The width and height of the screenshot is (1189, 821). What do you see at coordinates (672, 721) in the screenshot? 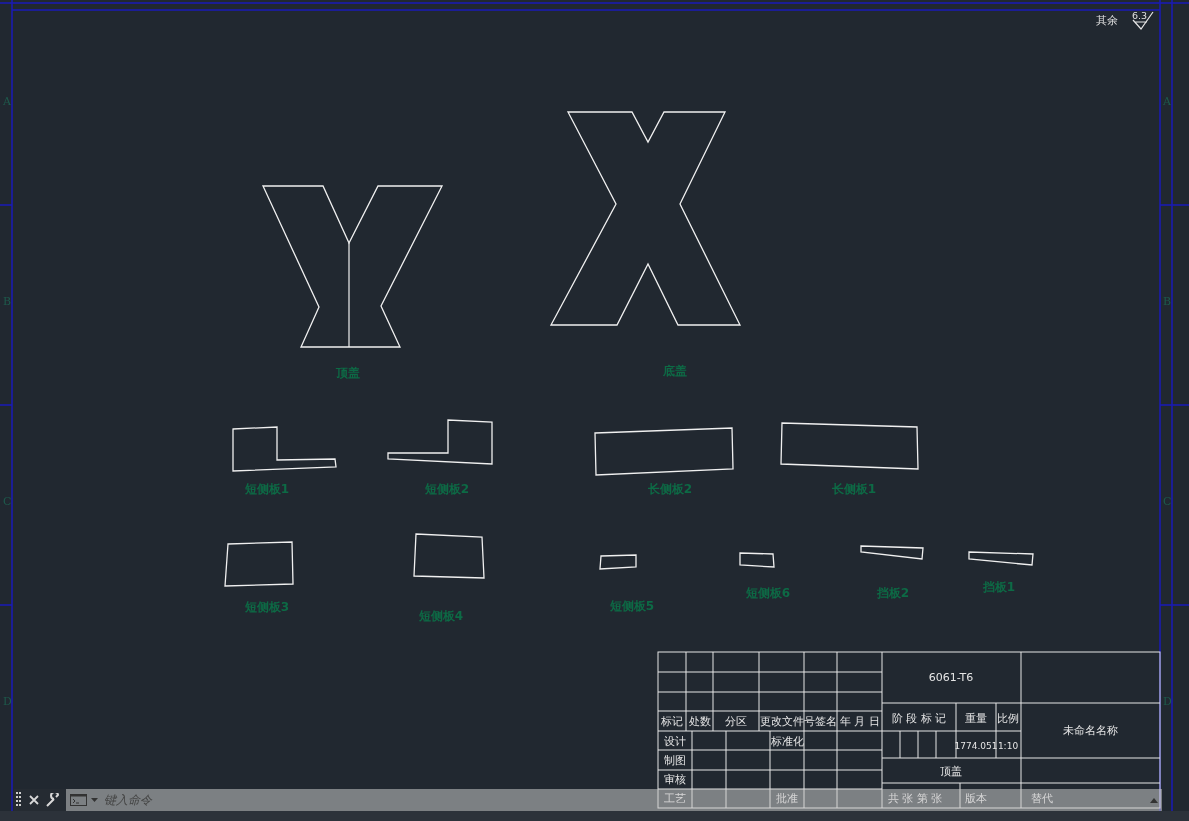
I see `table-header: 标记` at bounding box center [672, 721].